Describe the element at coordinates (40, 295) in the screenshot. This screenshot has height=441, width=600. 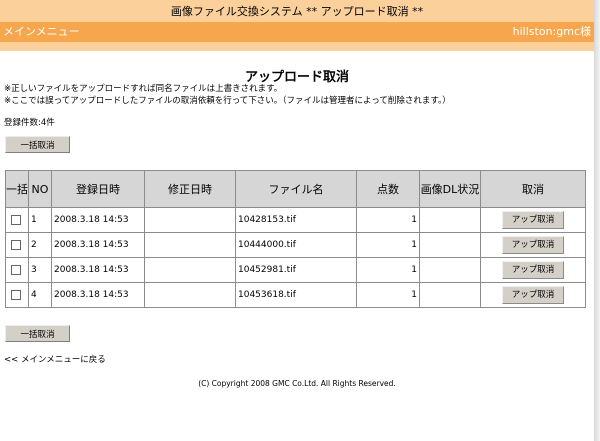
I see `row-no: 4` at that location.